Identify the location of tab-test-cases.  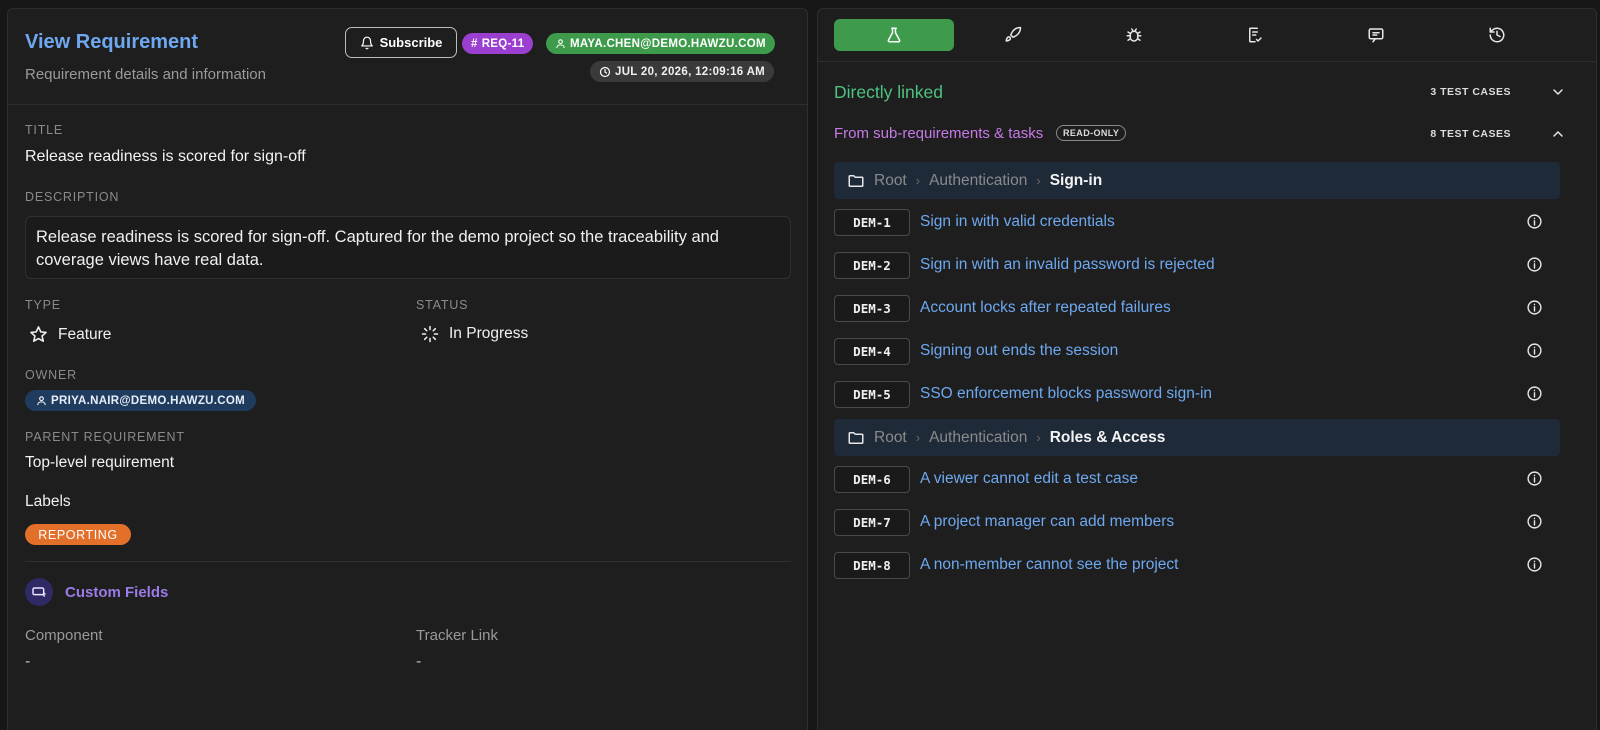
(894, 35).